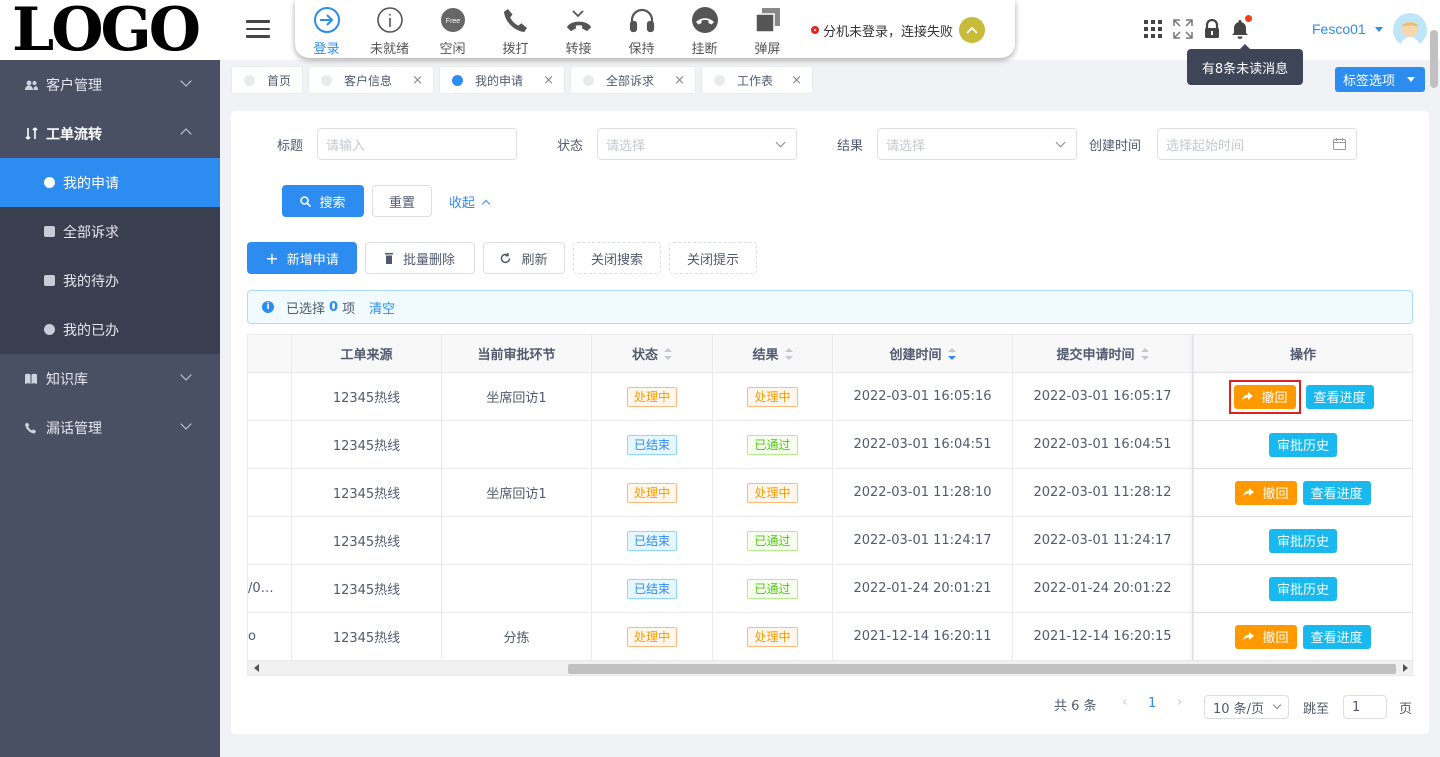 Image resolution: width=1440 pixels, height=757 pixels. Describe the element at coordinates (1379, 29) in the screenshot. I see `user-caret-icon` at that location.